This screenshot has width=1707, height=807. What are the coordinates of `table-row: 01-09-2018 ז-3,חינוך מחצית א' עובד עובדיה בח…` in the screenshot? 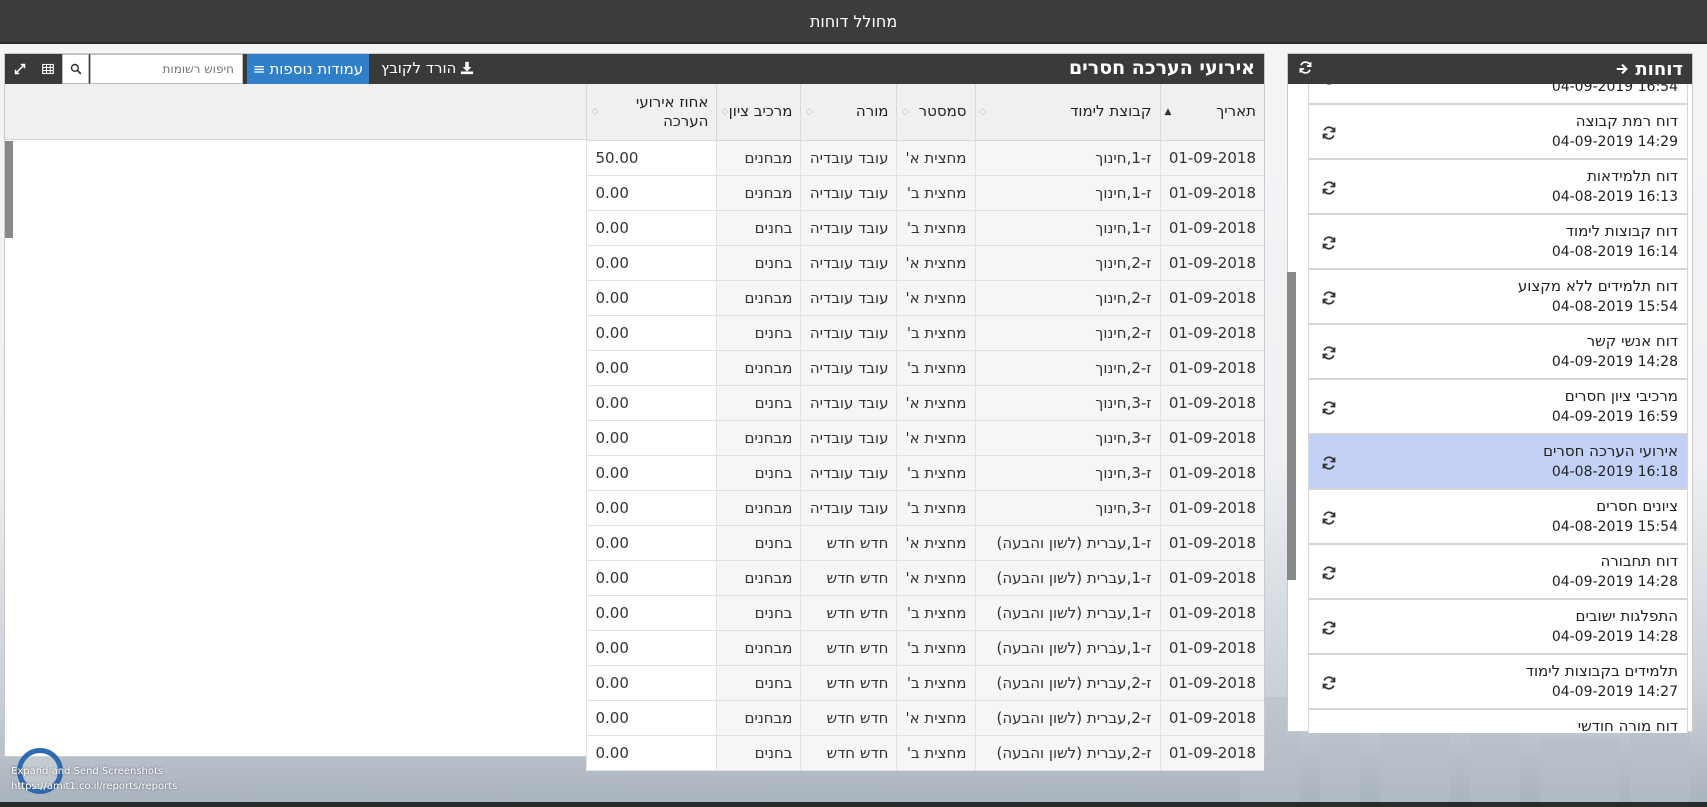 It's located at (925, 403).